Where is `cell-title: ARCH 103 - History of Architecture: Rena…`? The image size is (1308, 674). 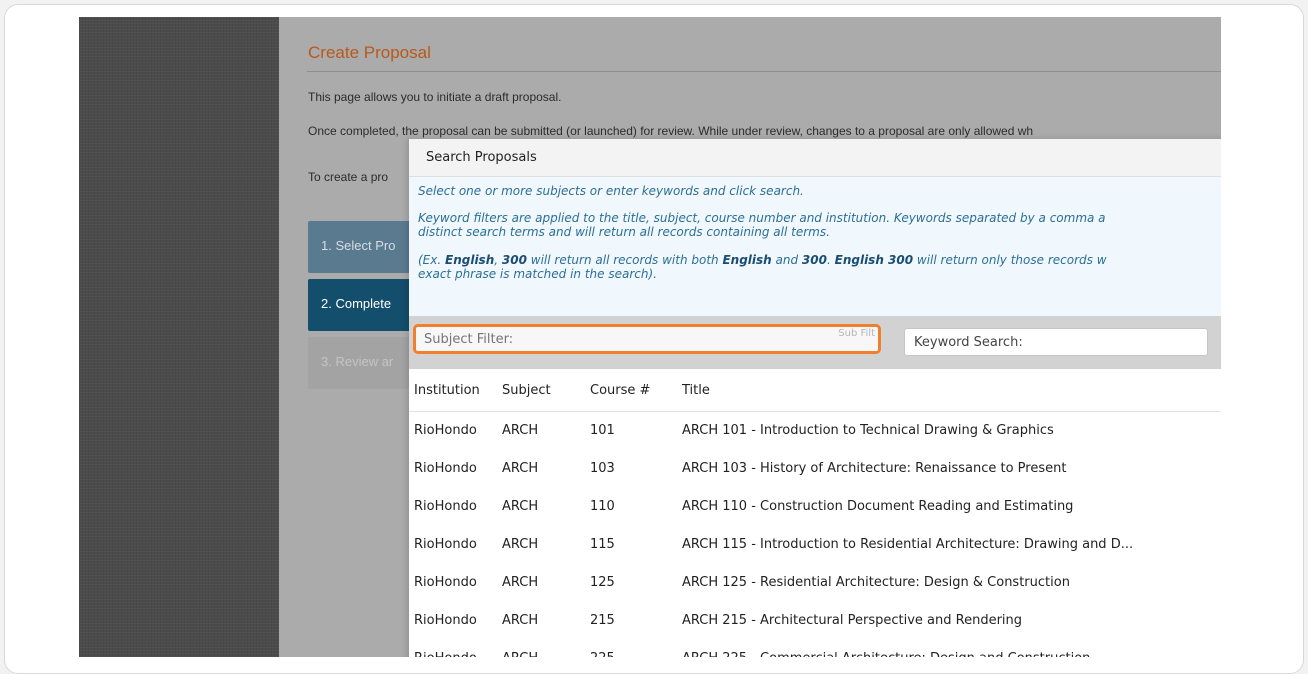 cell-title: ARCH 103 - History of Architecture: Rena… is located at coordinates (874, 468).